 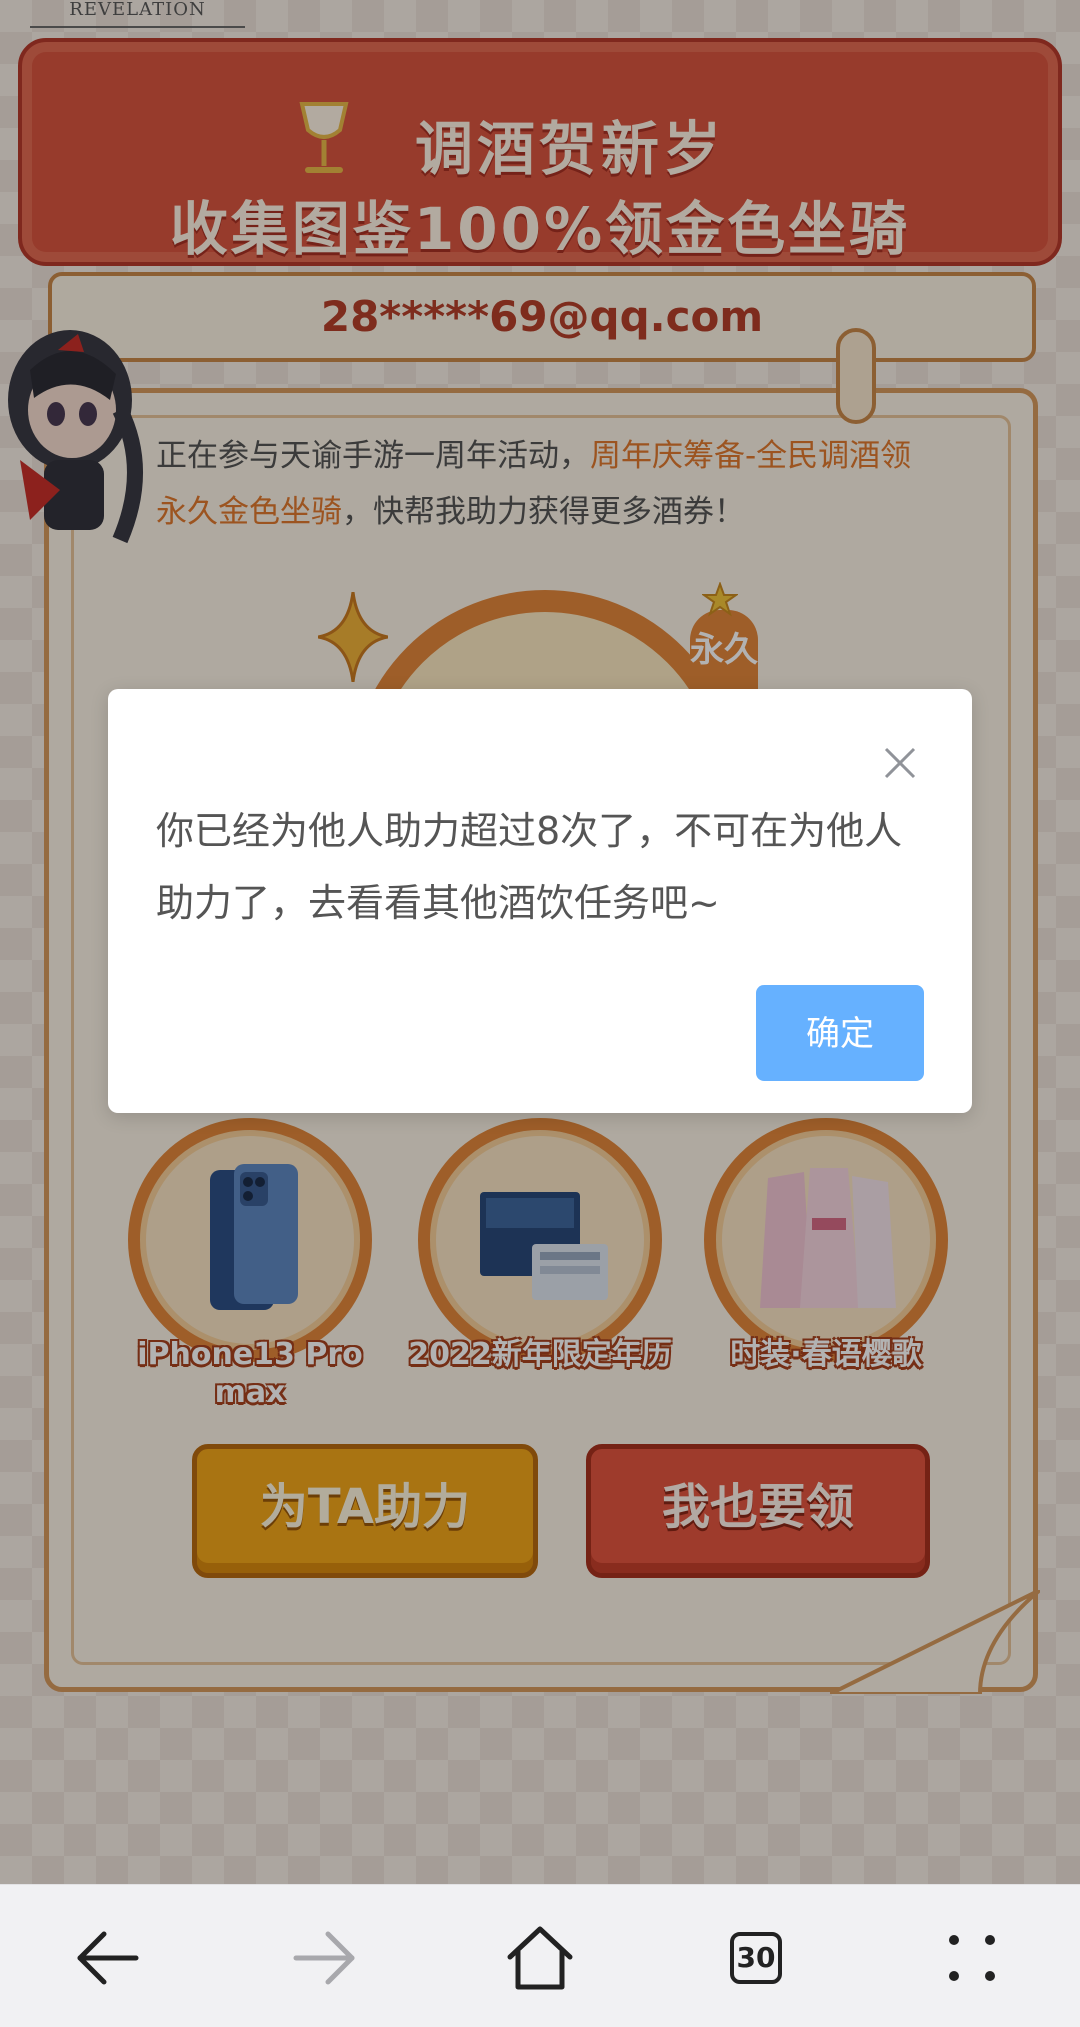 I want to click on tabs-count-icon: 30, so click(x=756, y=1958).